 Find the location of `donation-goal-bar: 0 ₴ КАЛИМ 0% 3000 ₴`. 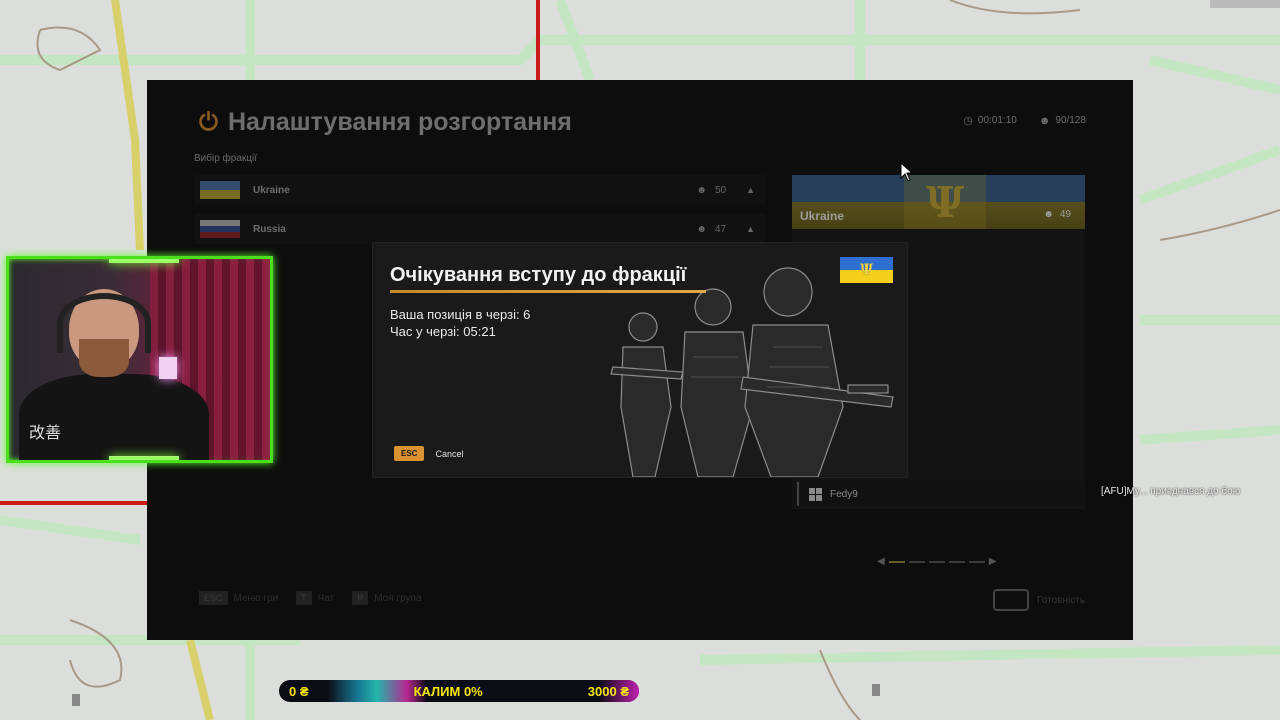

donation-goal-bar: 0 ₴ КАЛИМ 0% 3000 ₴ is located at coordinates (459, 691).